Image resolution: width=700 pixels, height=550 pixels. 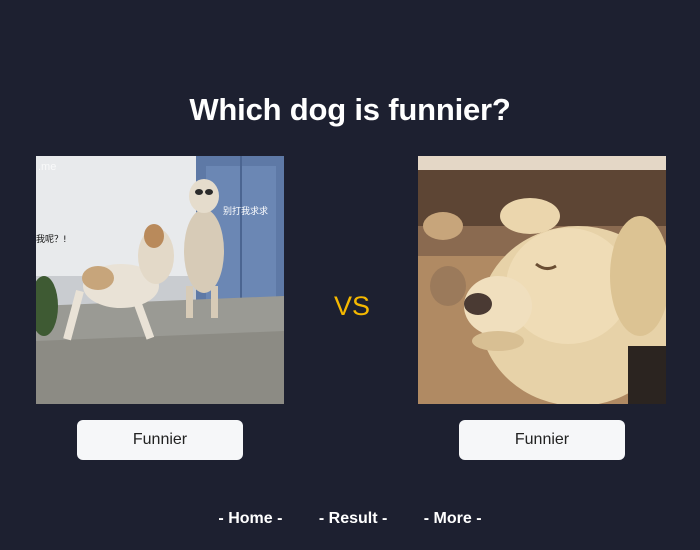 I want to click on page-title: Which dog is funnier?, so click(x=350, y=109).